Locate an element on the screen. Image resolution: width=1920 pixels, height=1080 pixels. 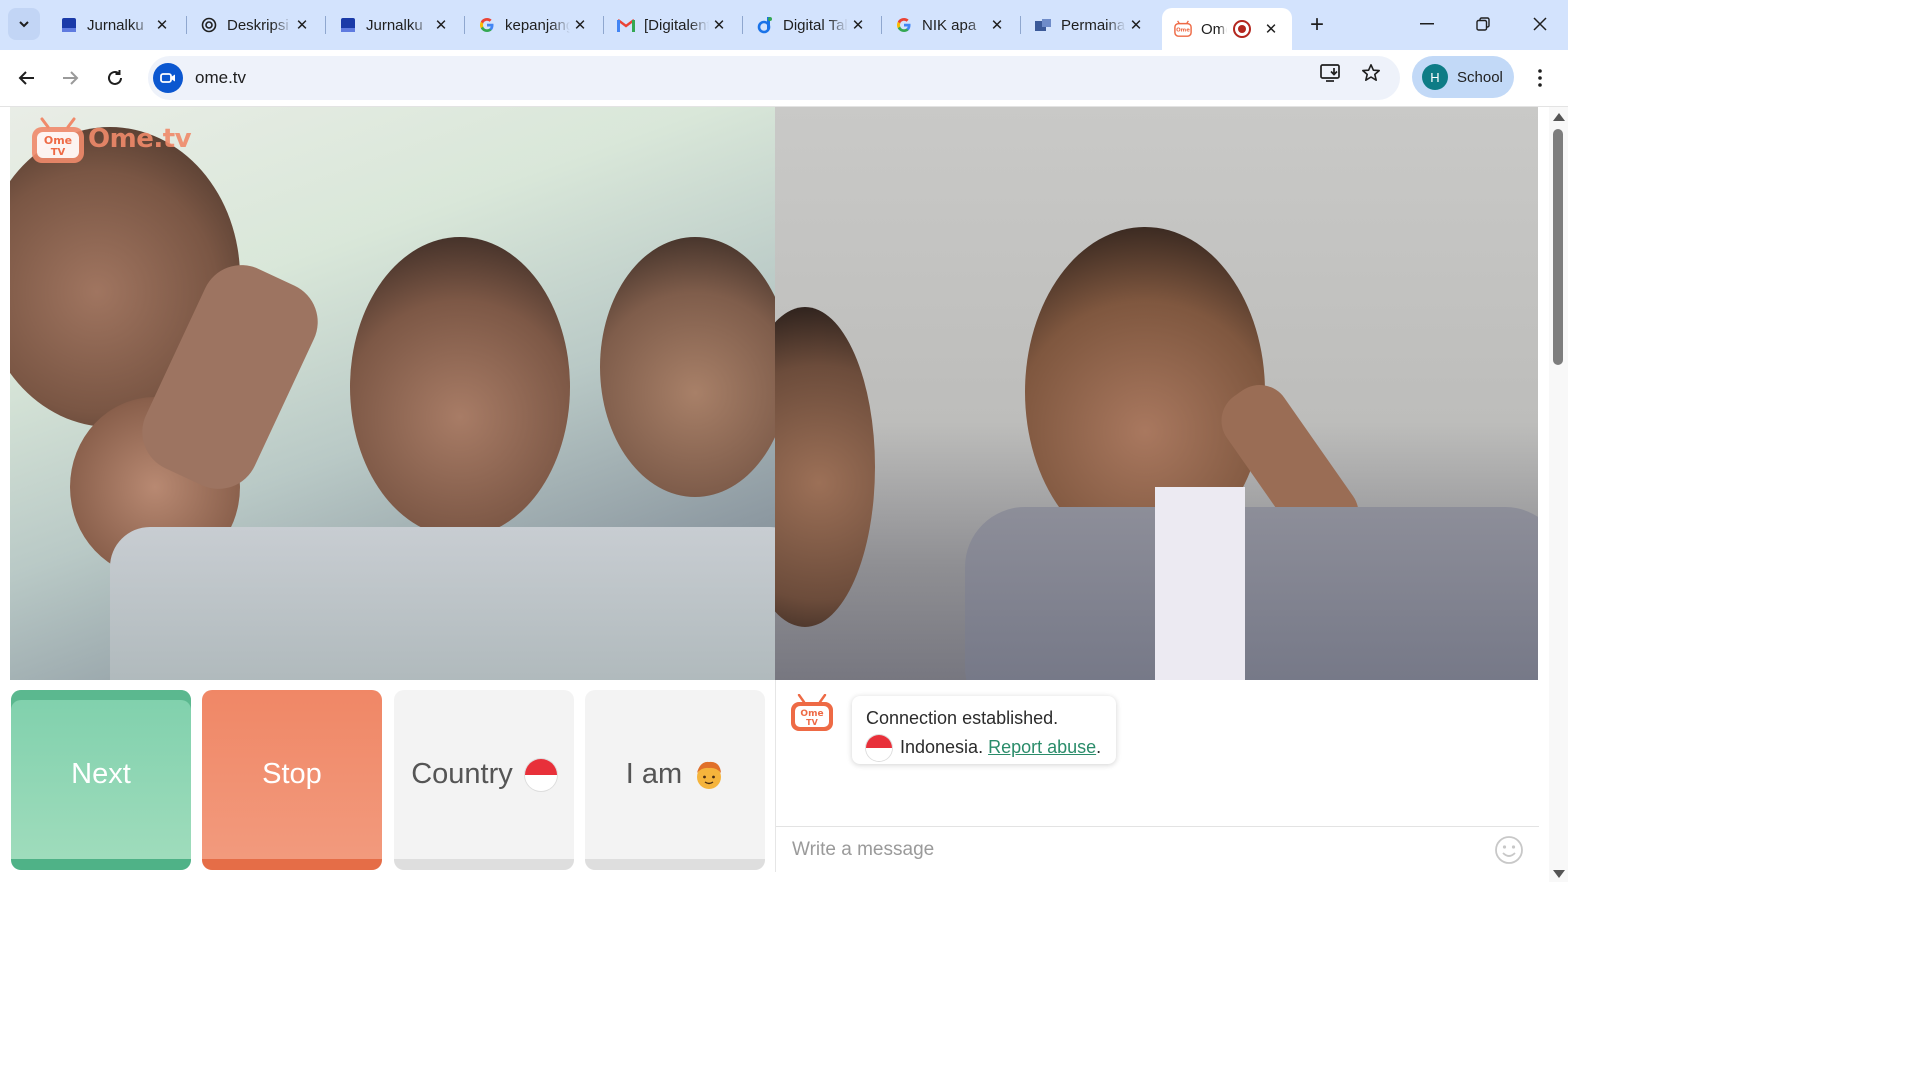
tab-3: Jurnalku ✕ is located at coordinates (393, 25).